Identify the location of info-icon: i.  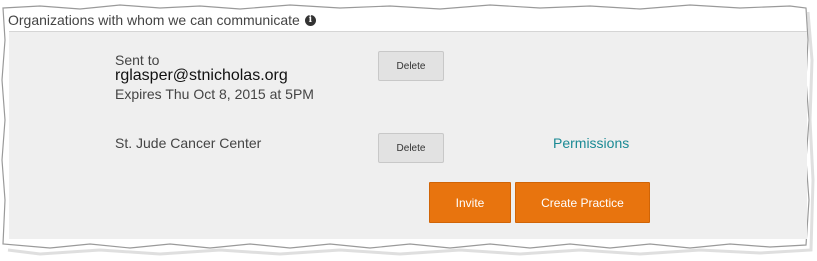
(310, 20).